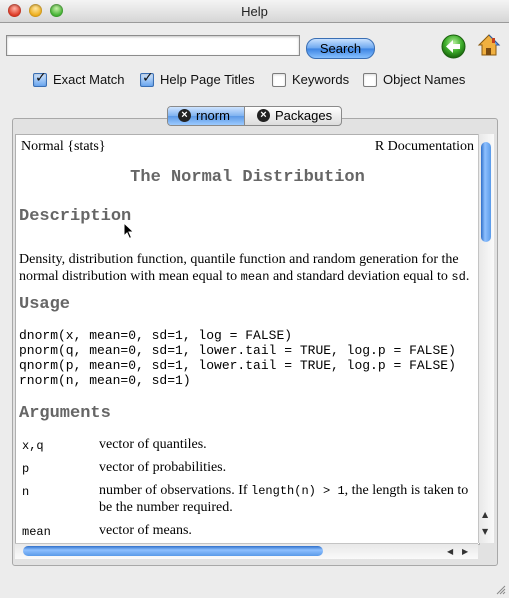 This screenshot has width=509, height=598. Describe the element at coordinates (75, 216) in the screenshot. I see `description-heading: Description` at that location.